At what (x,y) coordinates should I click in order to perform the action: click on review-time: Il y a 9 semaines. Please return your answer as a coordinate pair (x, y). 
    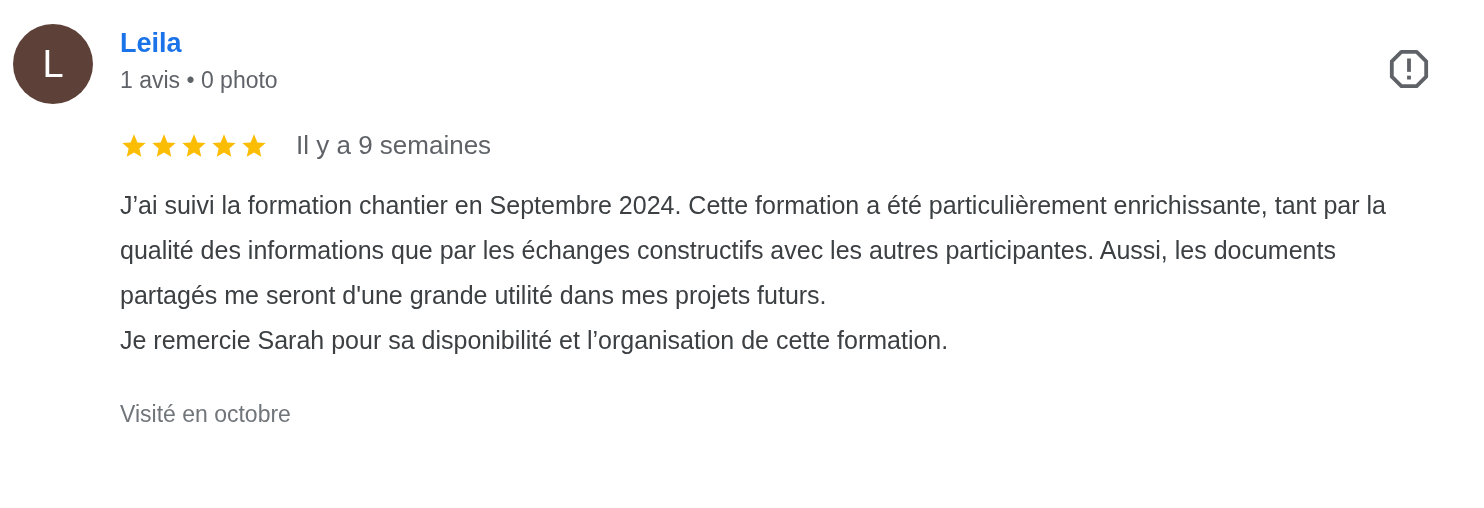
    Looking at the image, I should click on (394, 145).